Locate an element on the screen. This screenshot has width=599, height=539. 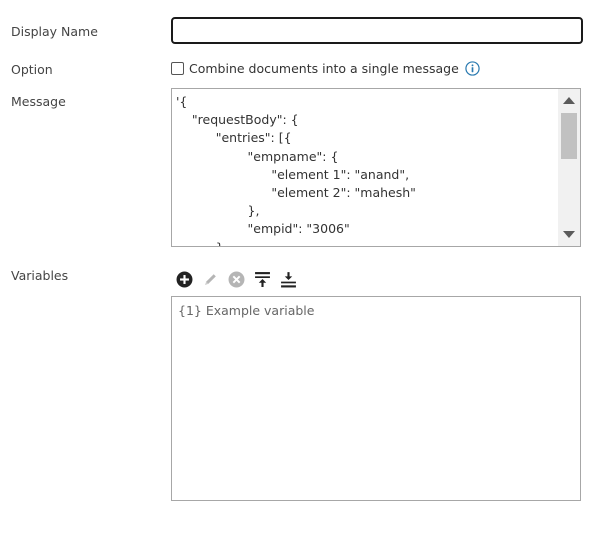
combine-documents-option: Combine documents into a single message is located at coordinates (325, 68).